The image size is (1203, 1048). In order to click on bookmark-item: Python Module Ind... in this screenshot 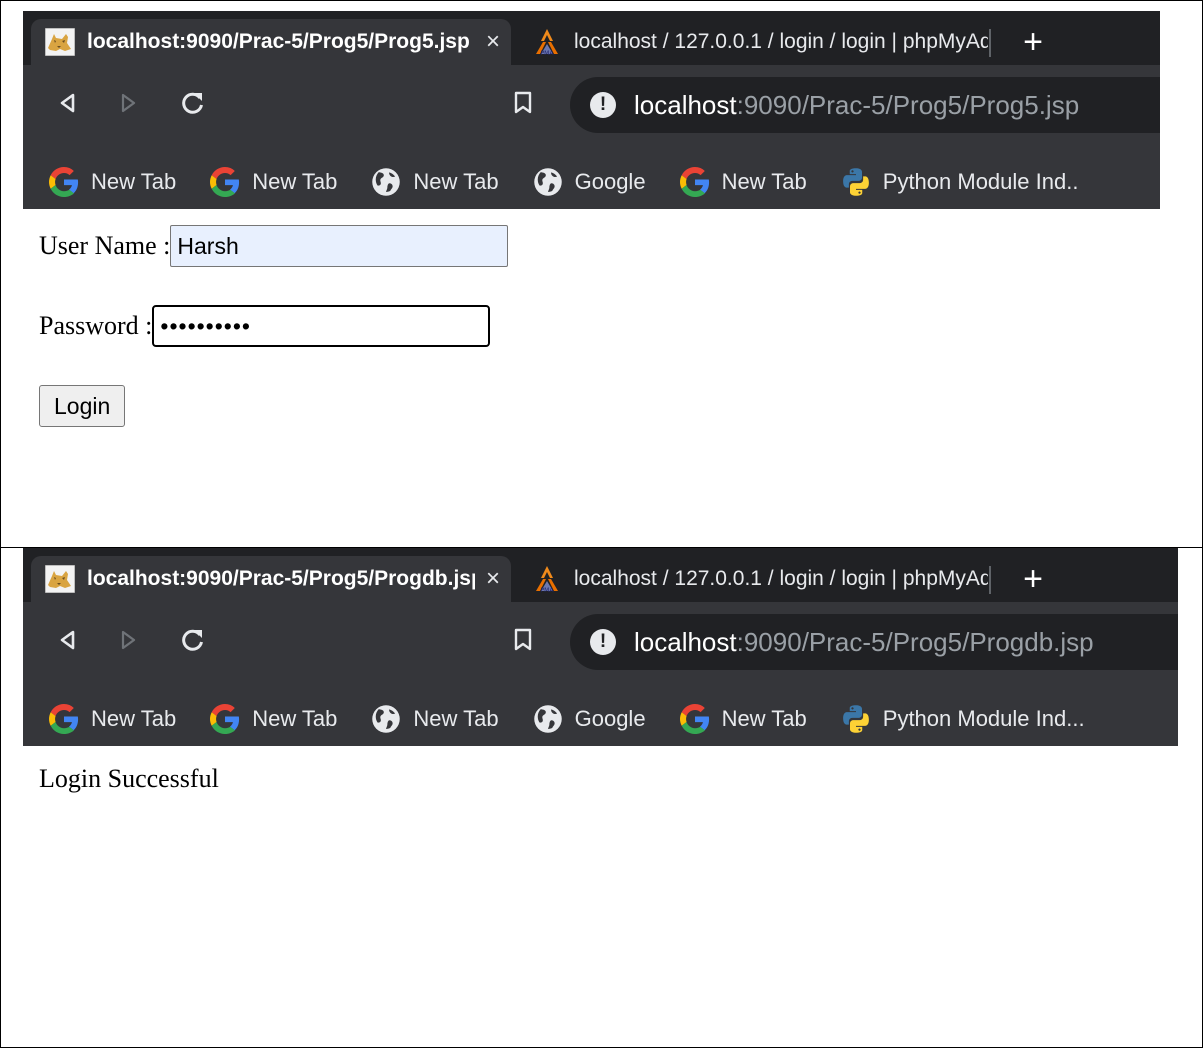, I will do `click(963, 719)`.